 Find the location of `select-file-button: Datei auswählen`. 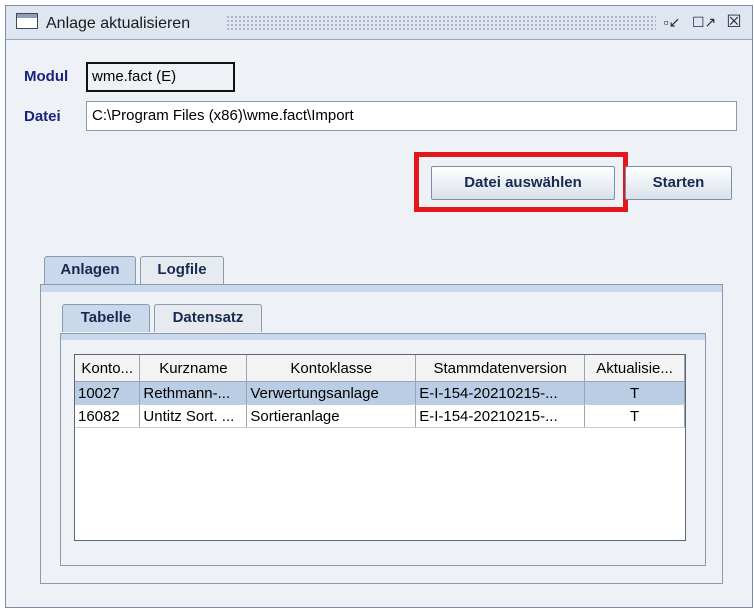

select-file-button: Datei auswählen is located at coordinates (523, 183).